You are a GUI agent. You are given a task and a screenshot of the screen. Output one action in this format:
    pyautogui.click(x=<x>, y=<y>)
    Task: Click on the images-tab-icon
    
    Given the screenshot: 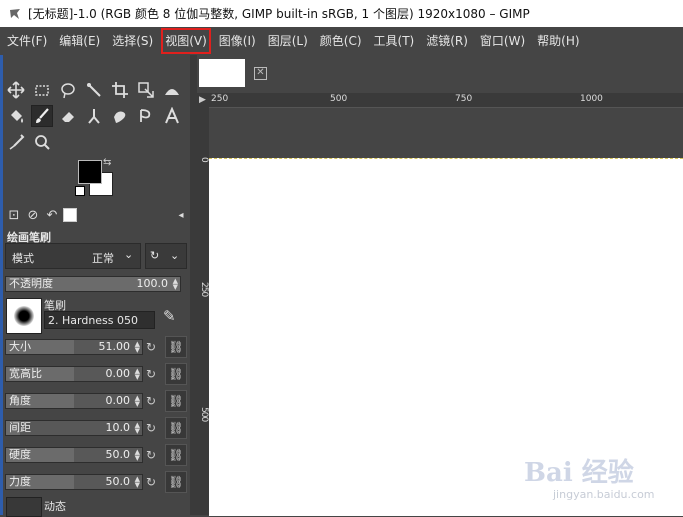 What is the action you would take?
    pyautogui.click(x=70, y=215)
    